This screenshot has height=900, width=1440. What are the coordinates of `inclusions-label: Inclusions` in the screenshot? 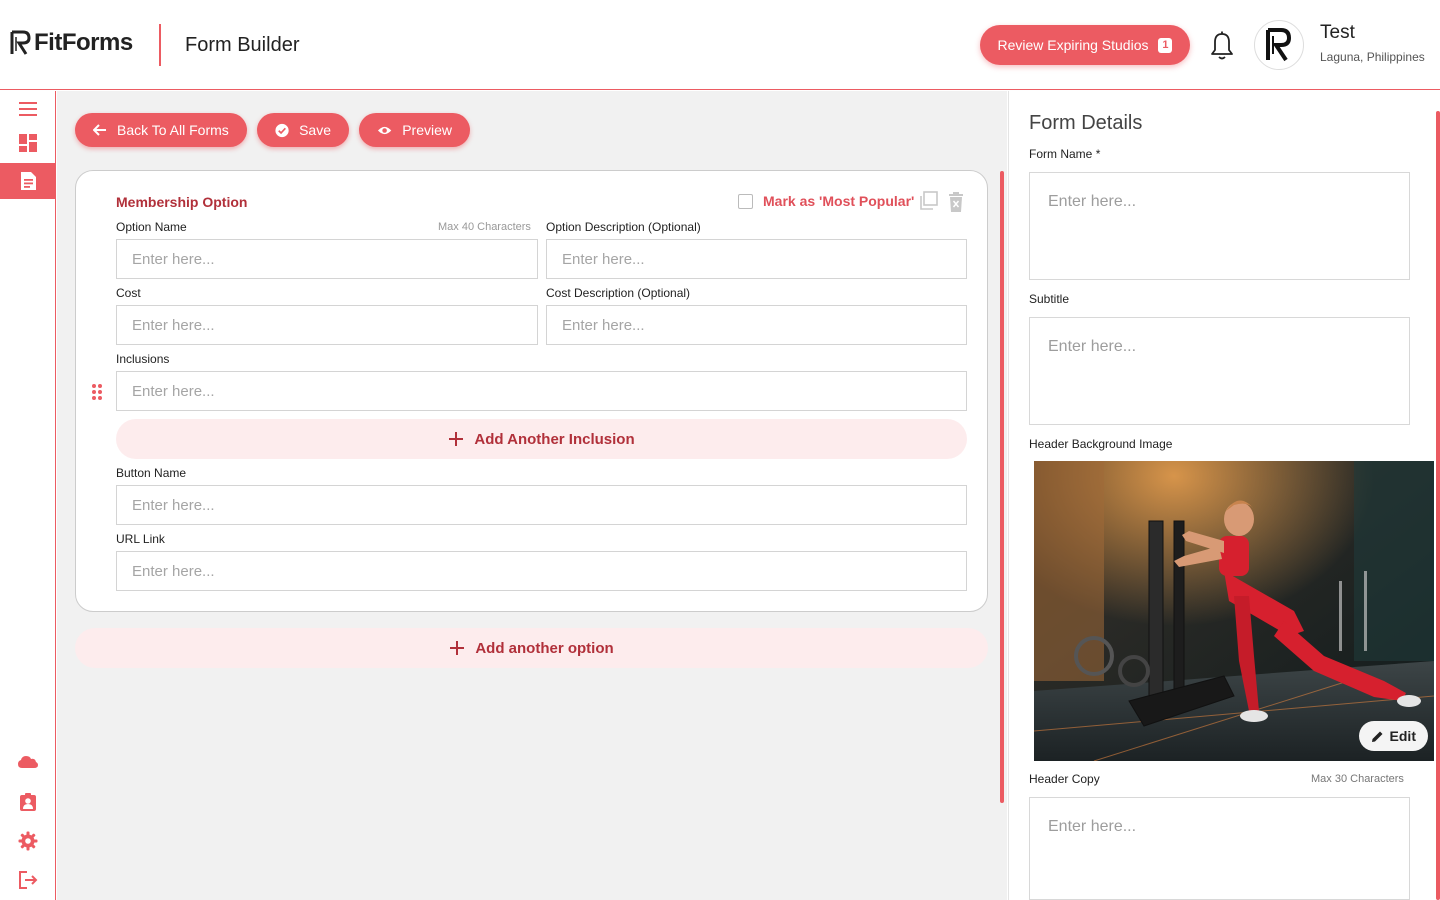 It's located at (143, 359).